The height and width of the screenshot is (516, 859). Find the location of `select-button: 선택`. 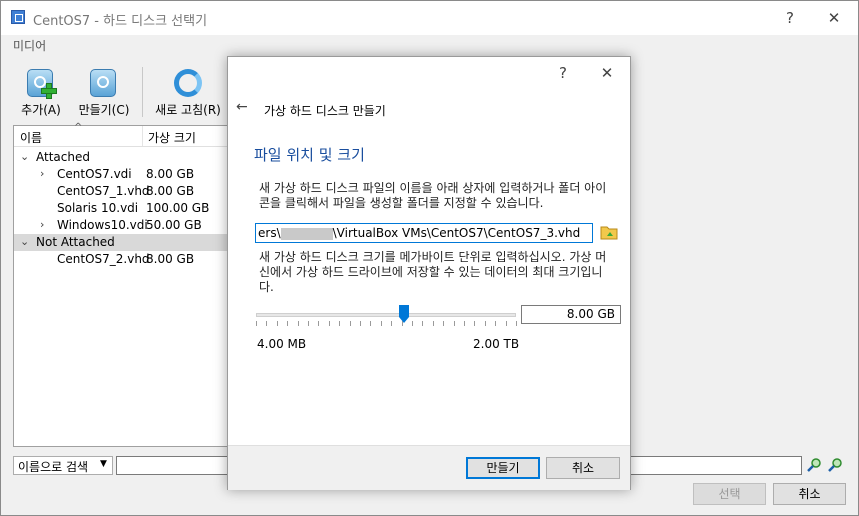

select-button: 선택 is located at coordinates (729, 494).